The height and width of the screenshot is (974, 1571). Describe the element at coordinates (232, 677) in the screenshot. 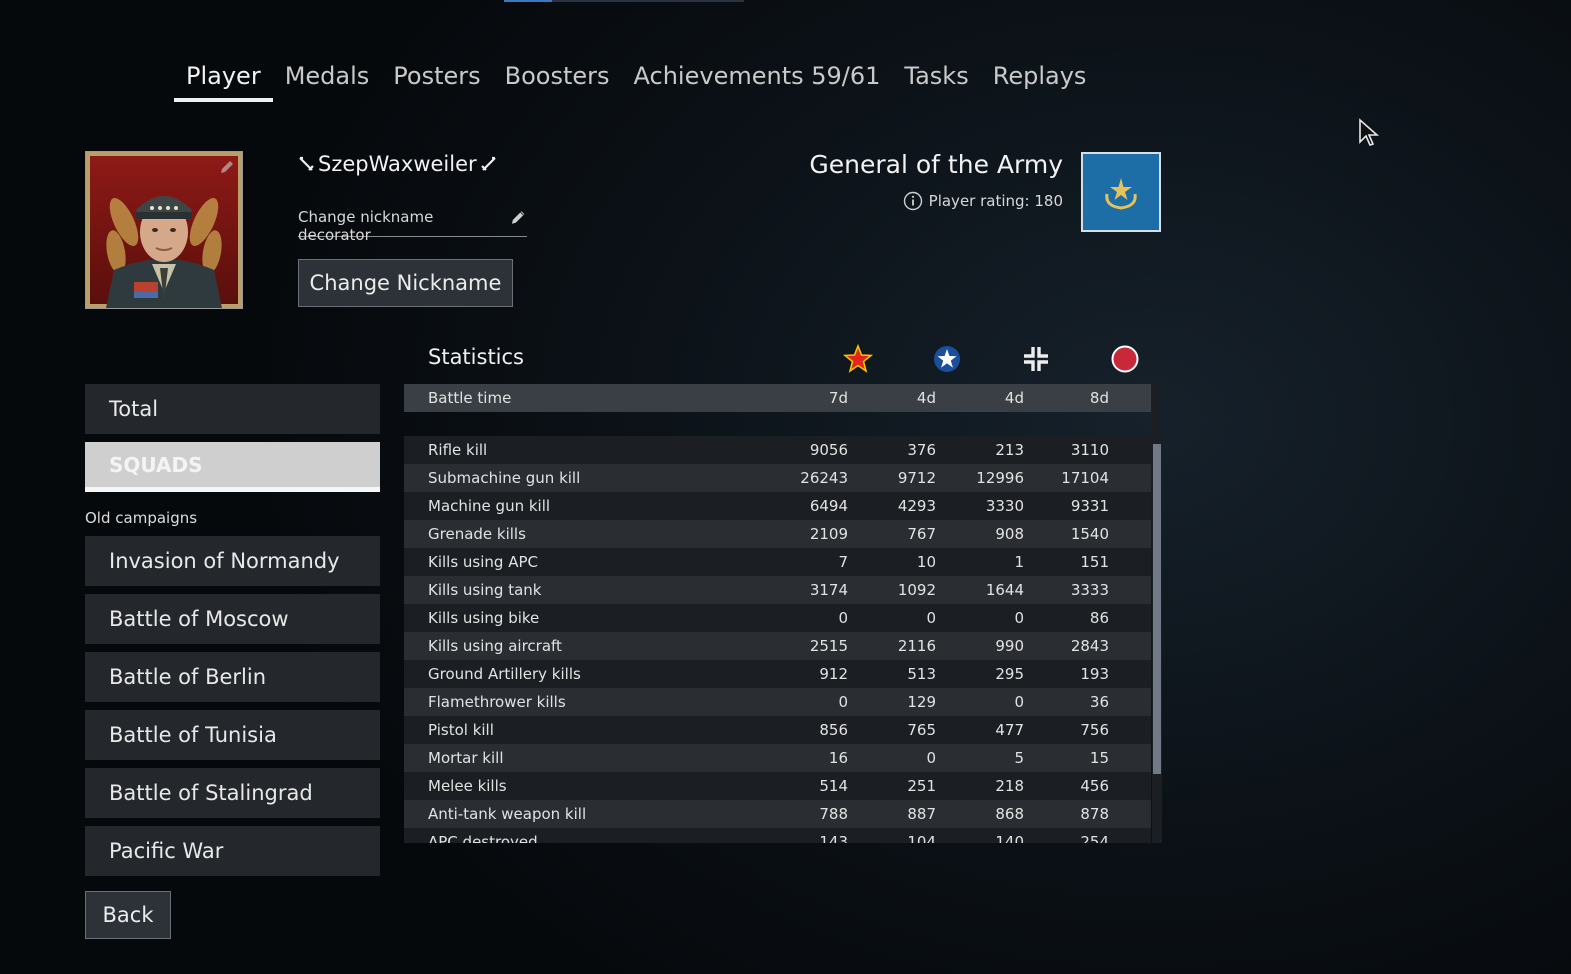

I see `sidebar-item-berlin: Battle of Berlin` at that location.